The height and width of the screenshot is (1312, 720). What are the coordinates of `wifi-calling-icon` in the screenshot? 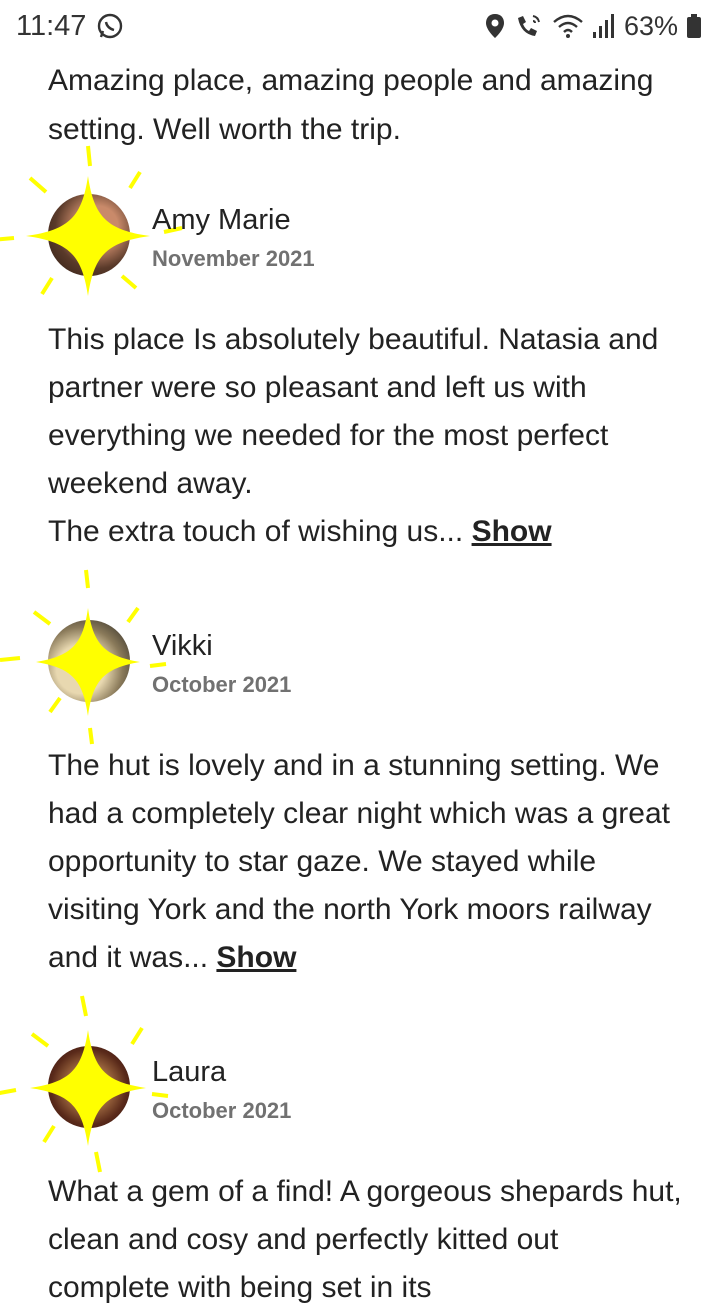 It's located at (529, 26).